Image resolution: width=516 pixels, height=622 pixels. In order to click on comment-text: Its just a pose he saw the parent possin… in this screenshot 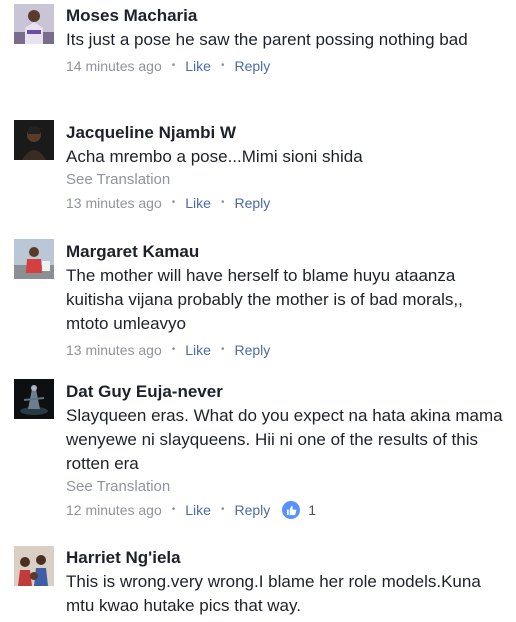, I will do `click(267, 39)`.